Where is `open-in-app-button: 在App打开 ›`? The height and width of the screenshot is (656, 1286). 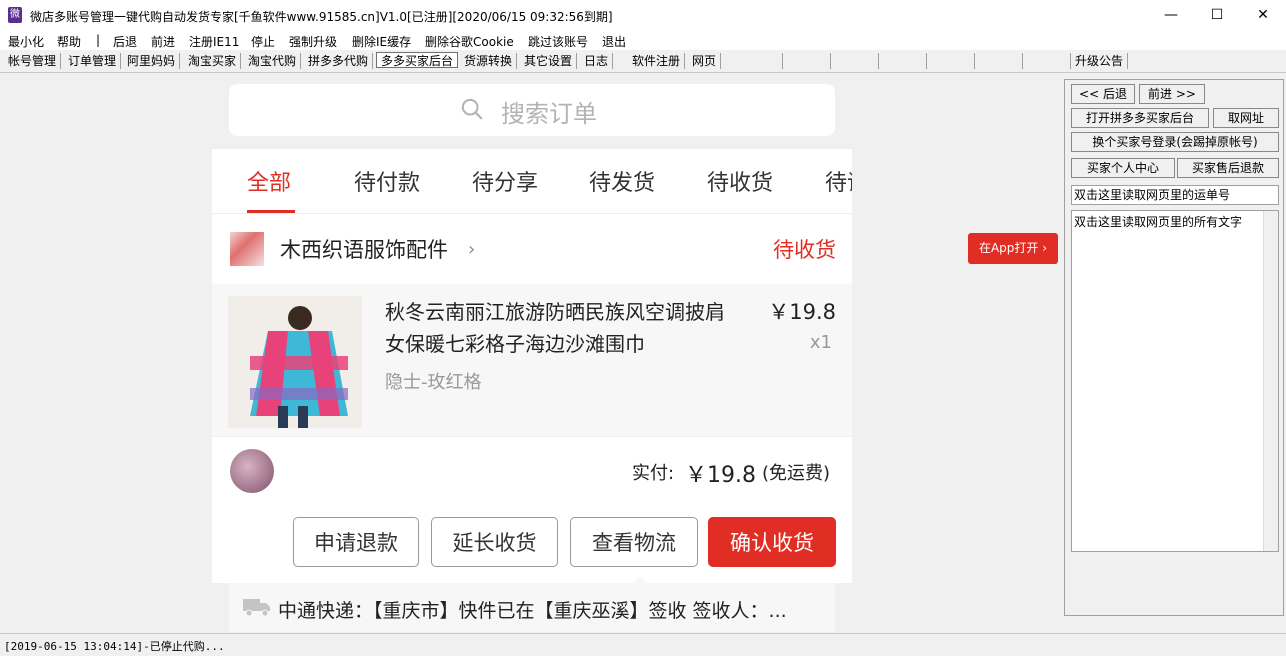
open-in-app-button: 在App打开 › is located at coordinates (1013, 248).